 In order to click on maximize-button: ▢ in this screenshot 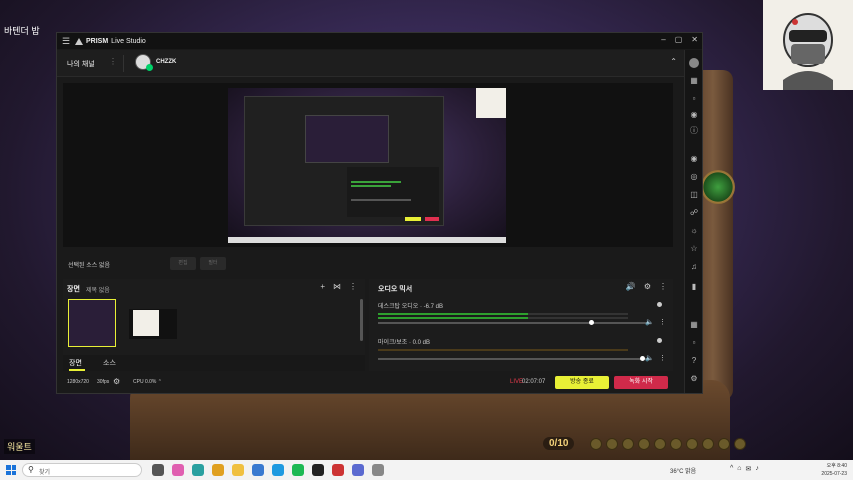, I will do `click(679, 39)`.